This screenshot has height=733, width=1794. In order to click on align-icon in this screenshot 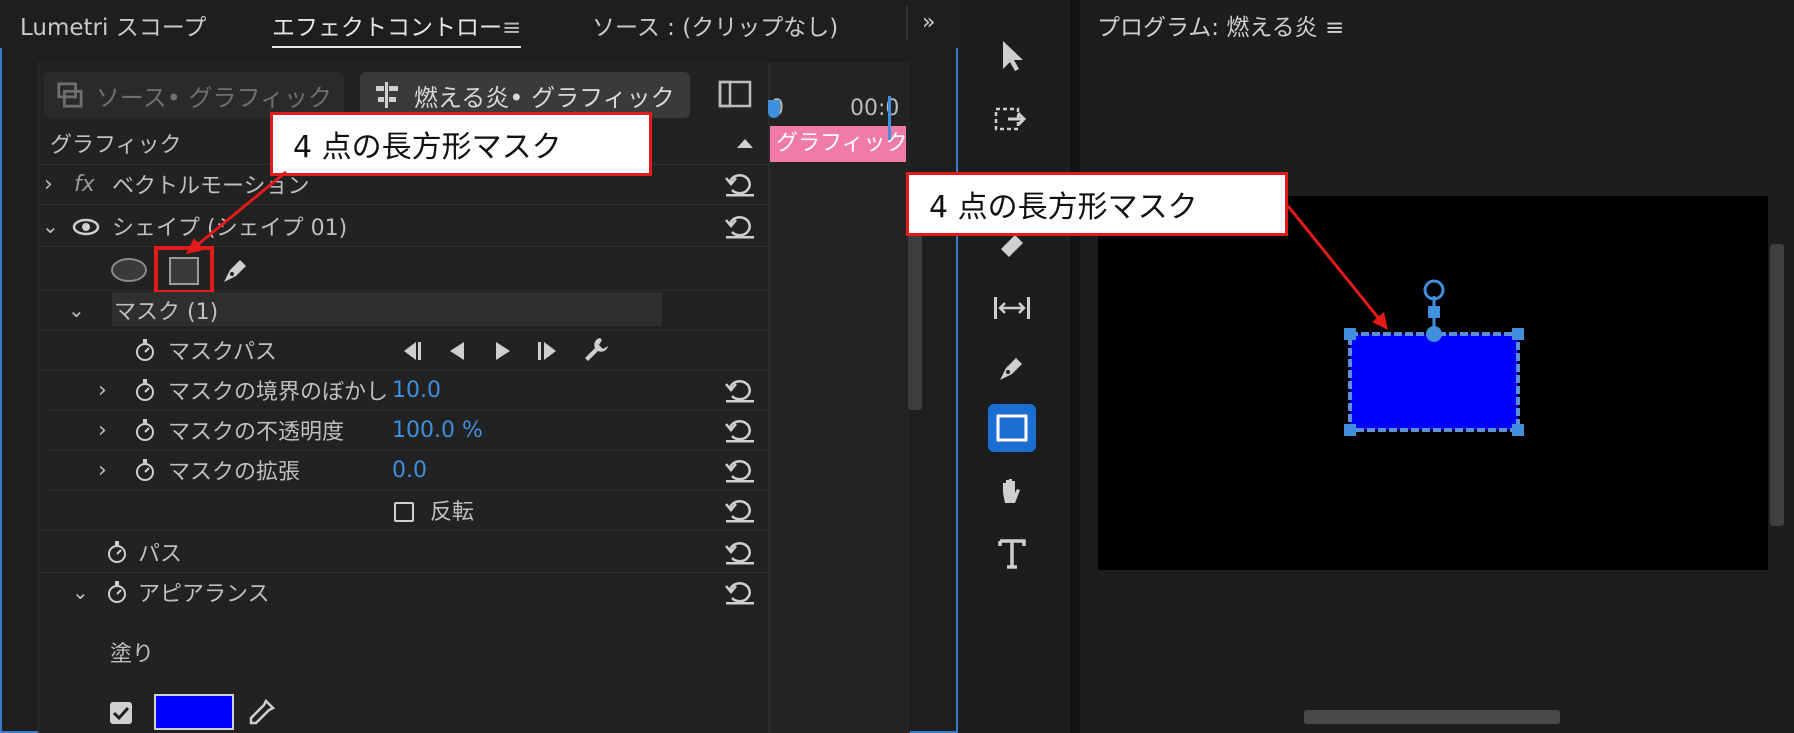, I will do `click(387, 95)`.